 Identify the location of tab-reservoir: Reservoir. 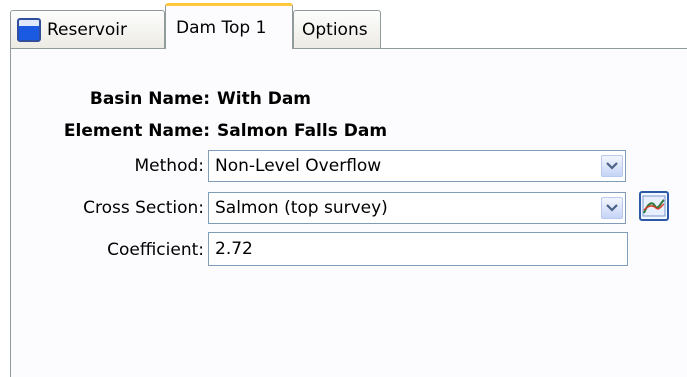
(87, 29).